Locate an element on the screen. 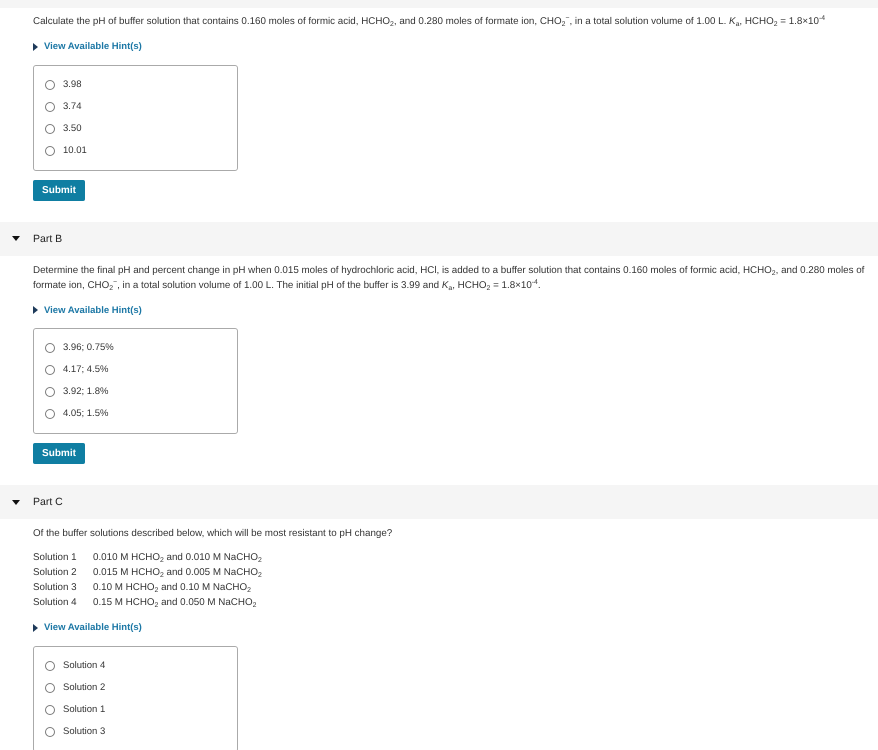  question-text: Calculate the pH of buffer solution that contains 0.160 moles of formic acid, HCHO$_{2}$, and 0.280 moles of formate ion, CHO$_{2}$$^{−}$, in a total solution volume of 1.00 L. K$_{a}$, HCHO$_{2}$ = 1.8×10$^{-4}$ is located at coordinates (429, 21).